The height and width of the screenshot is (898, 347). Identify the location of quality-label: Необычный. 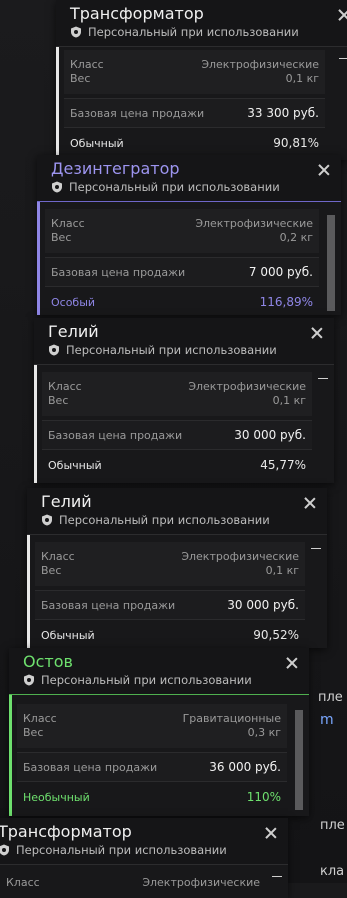
(56, 797).